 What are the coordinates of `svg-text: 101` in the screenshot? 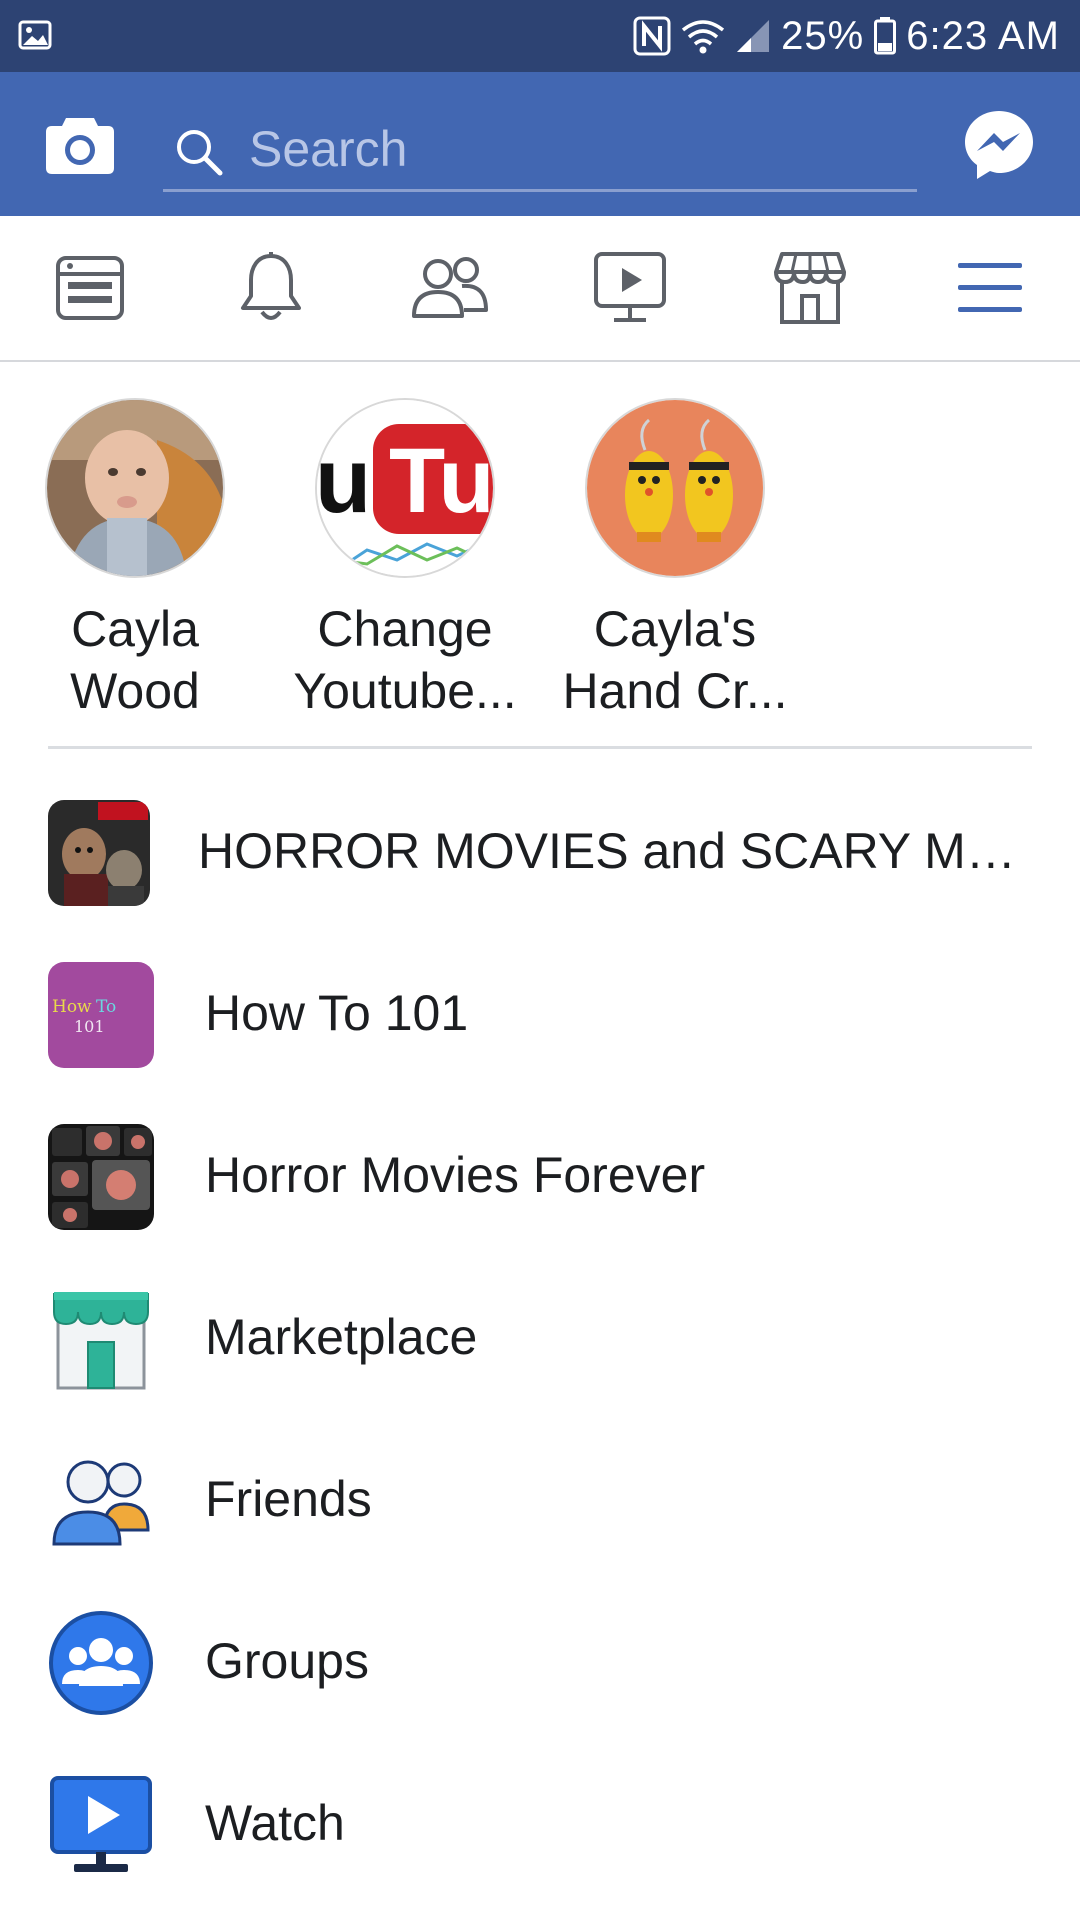 It's located at (89, 1026).